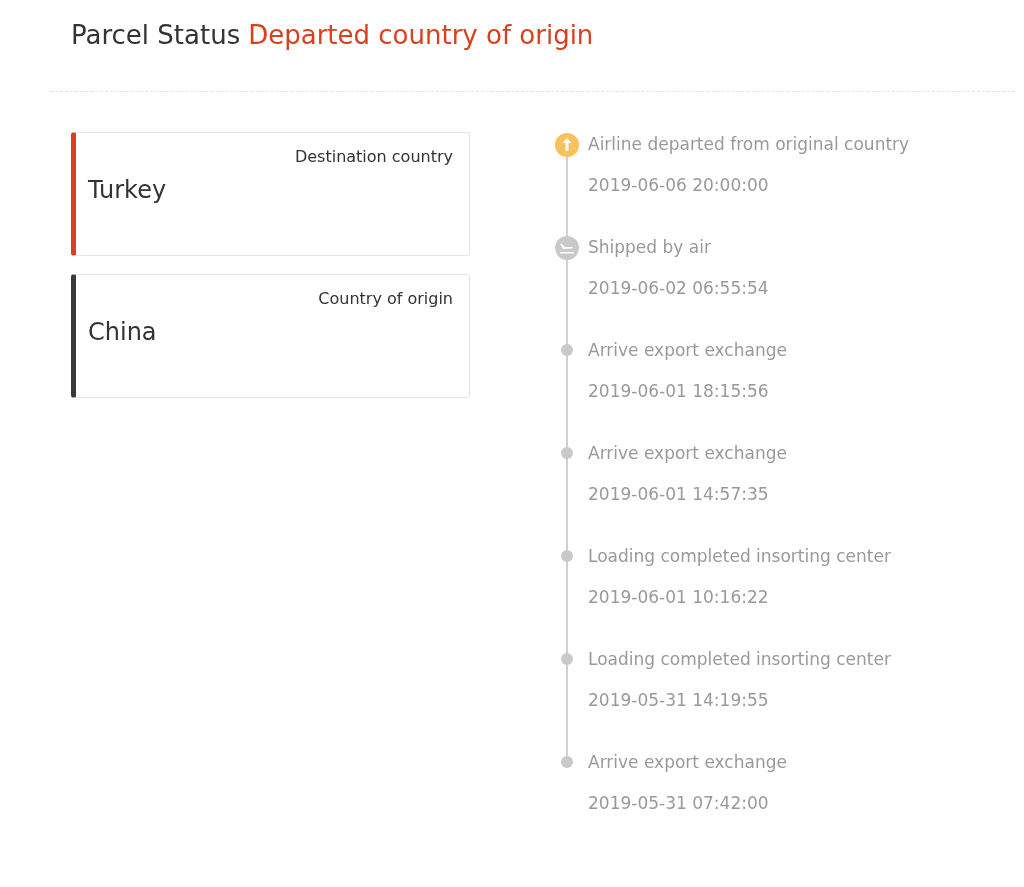  I want to click on country-name: China, so click(123, 332).